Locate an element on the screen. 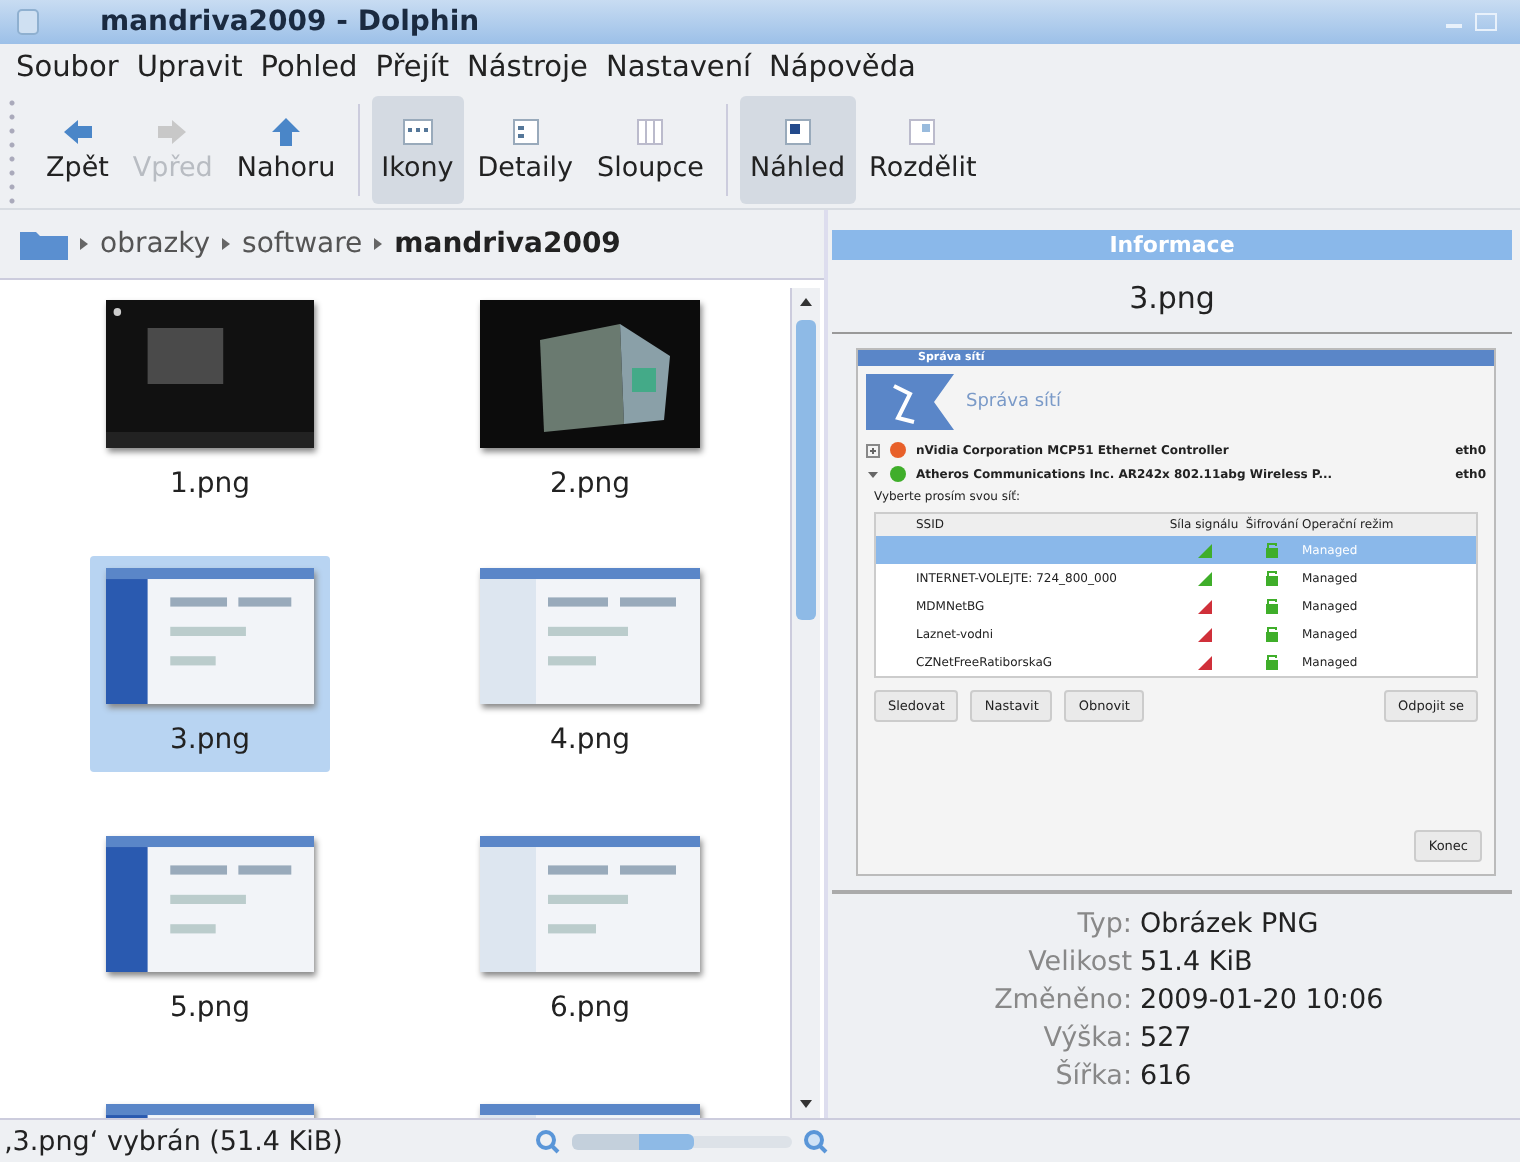  columns-icon is located at coordinates (650, 132).